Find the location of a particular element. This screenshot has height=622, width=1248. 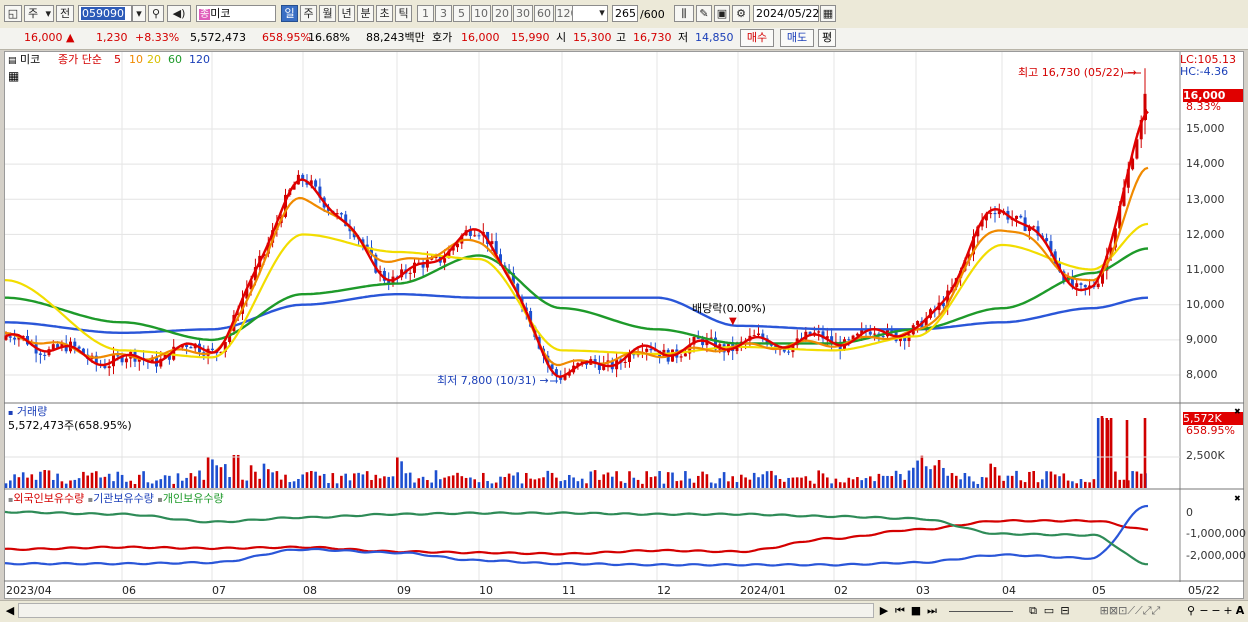

x-tick: 2024/01 is located at coordinates (763, 590).